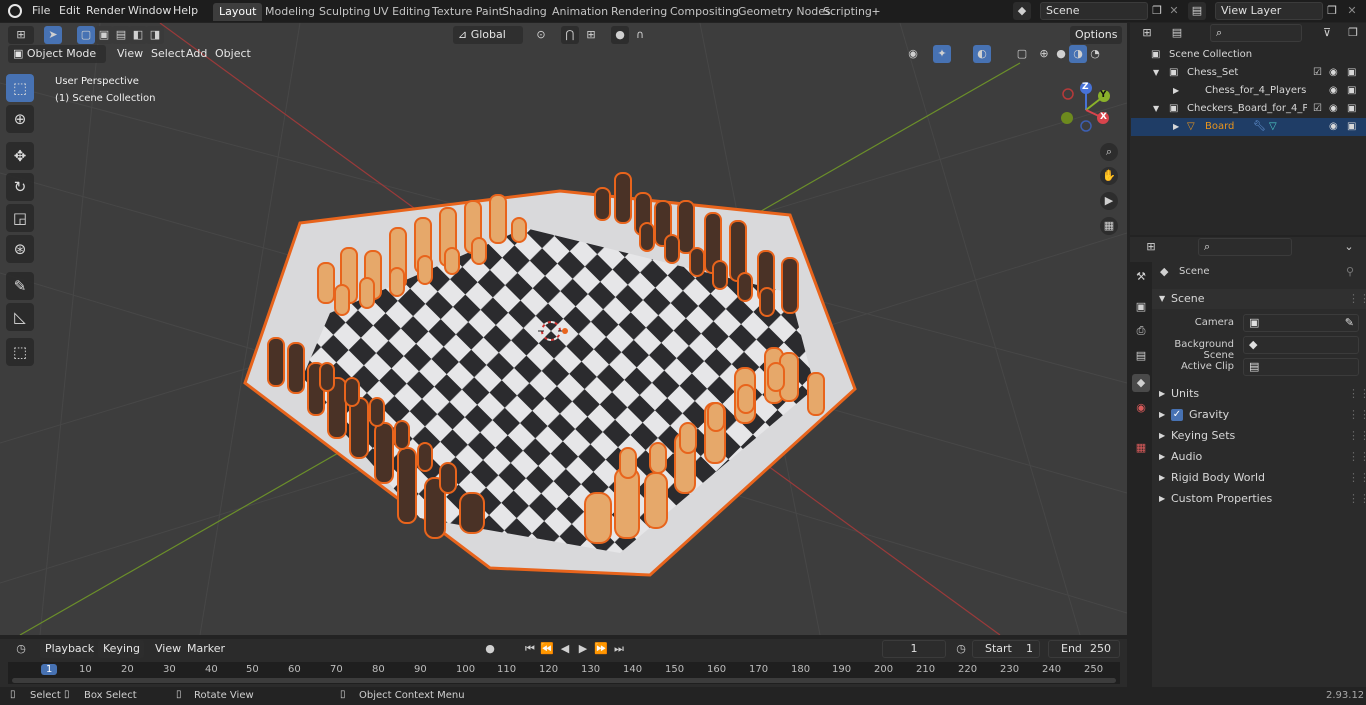  Describe the element at coordinates (121, 649) in the screenshot. I see `menu-keying: Keying` at that location.